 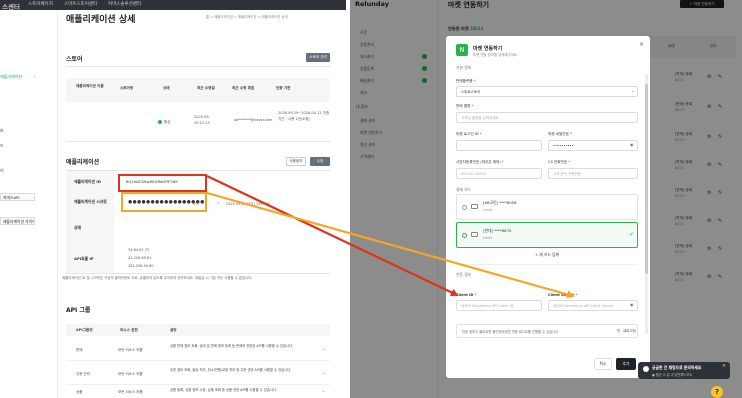 What do you see at coordinates (247, 17) in the screenshot?
I see `breadcrumb: 홈 > 애플리케이션 > 애플리케이션 > 애플리케이션 상세` at bounding box center [247, 17].